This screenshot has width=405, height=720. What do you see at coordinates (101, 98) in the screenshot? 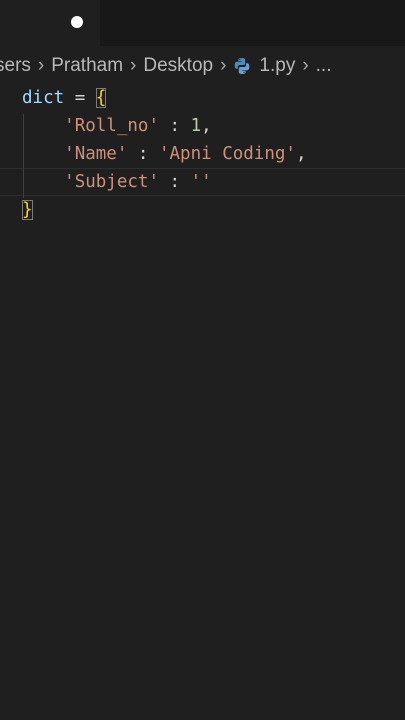
I see `open-brace-token: {` at bounding box center [101, 98].